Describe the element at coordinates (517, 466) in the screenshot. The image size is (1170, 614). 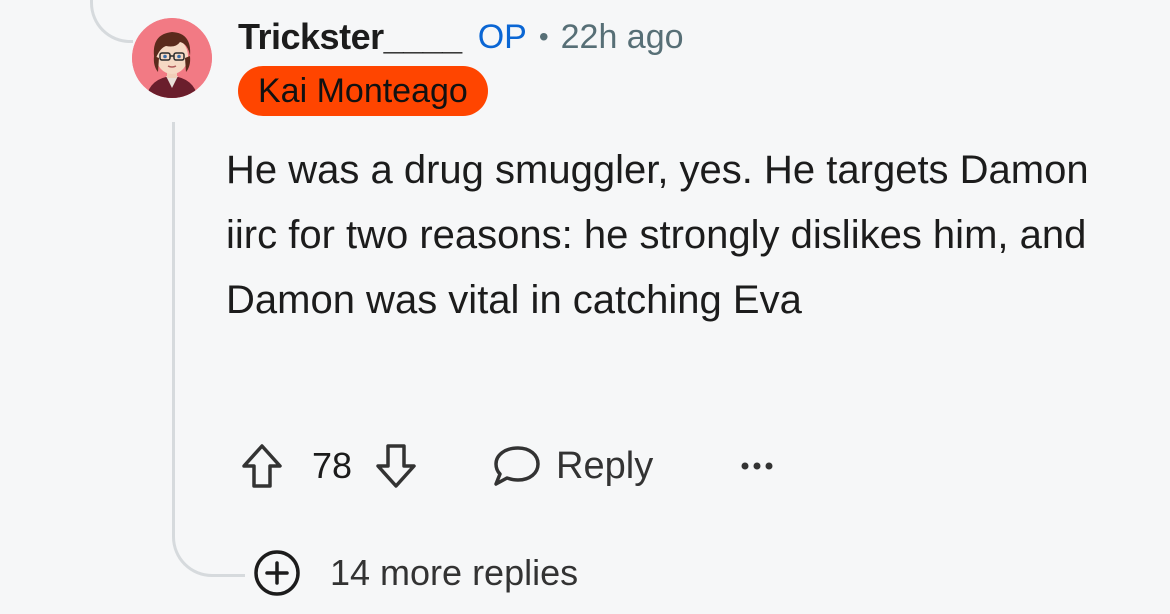
I see `speech-bubble-icon` at that location.